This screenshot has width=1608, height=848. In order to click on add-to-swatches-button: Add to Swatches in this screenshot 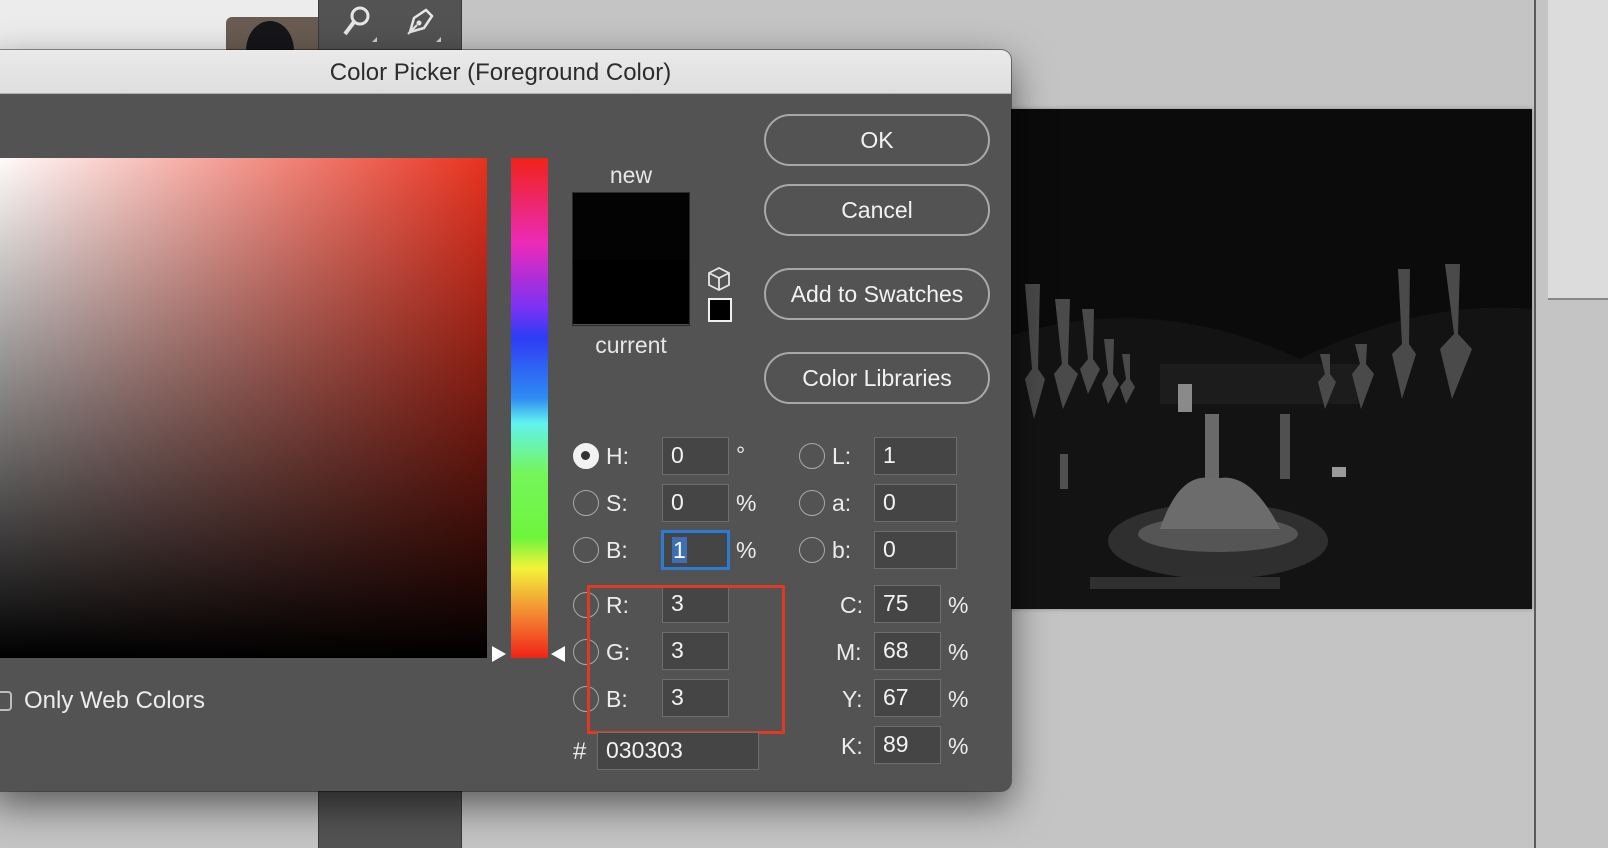, I will do `click(877, 294)`.